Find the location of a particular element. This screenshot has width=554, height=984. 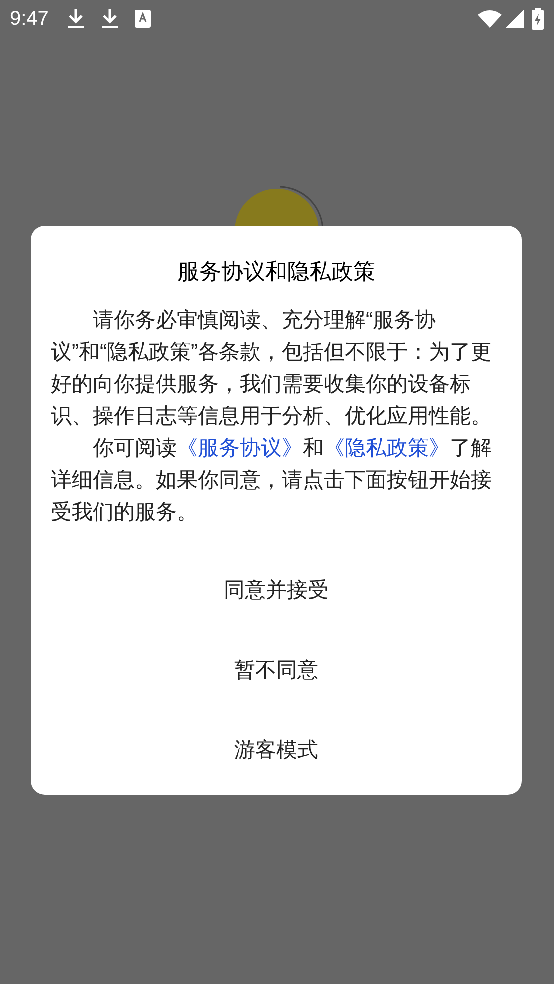

wifi-icon is located at coordinates (490, 19).